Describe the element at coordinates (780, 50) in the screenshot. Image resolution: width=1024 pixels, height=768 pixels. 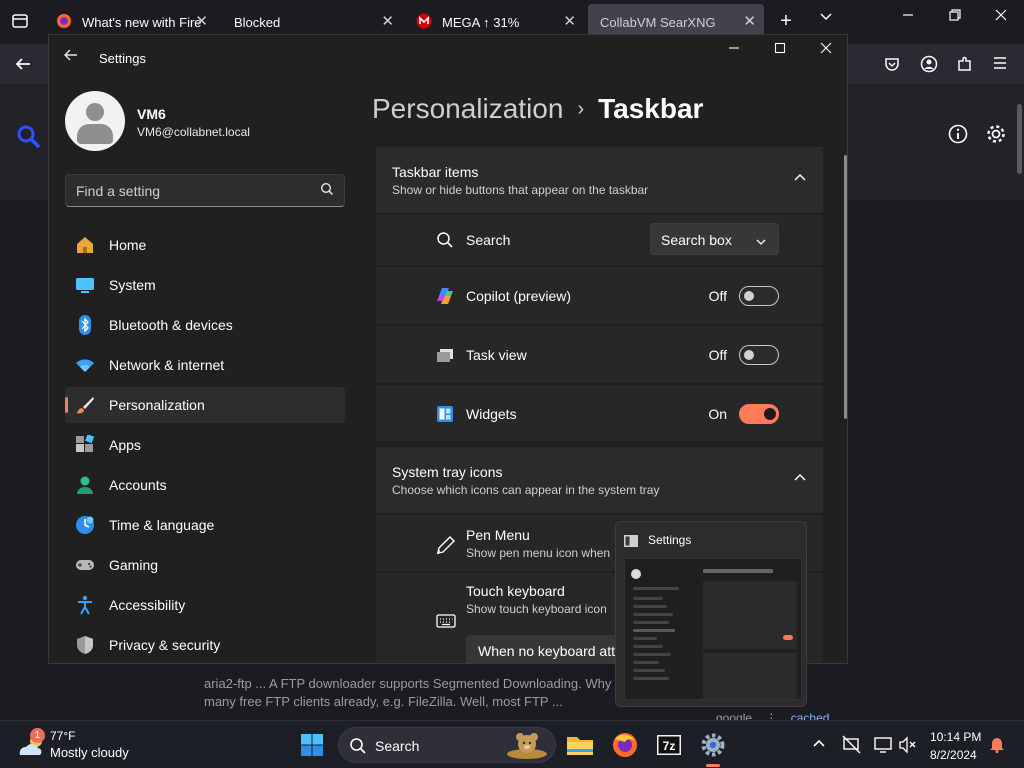
I see `maximize-icon` at that location.